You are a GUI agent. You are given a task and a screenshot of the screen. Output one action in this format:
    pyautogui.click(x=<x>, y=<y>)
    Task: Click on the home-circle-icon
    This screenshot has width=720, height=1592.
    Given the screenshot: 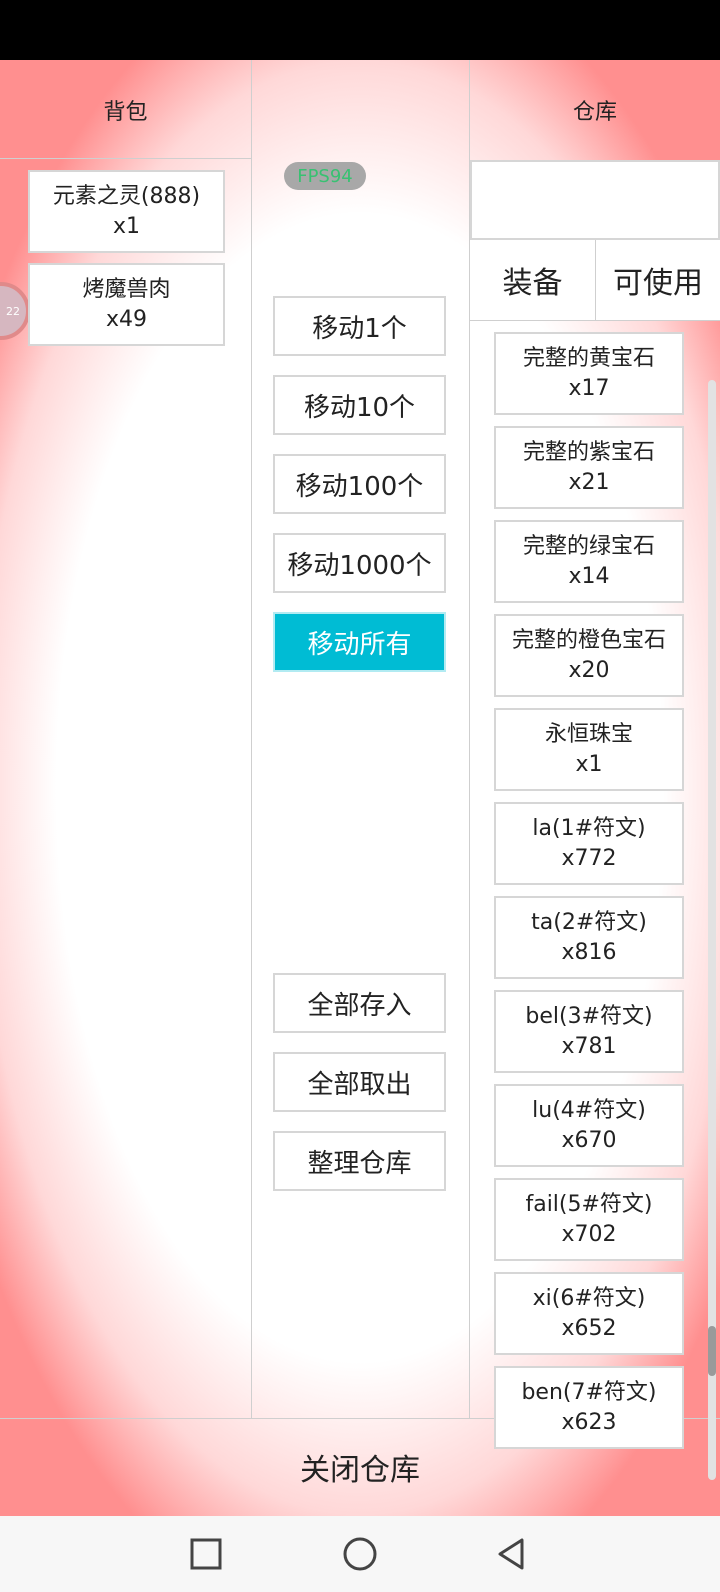 What is the action you would take?
    pyautogui.click(x=360, y=1554)
    